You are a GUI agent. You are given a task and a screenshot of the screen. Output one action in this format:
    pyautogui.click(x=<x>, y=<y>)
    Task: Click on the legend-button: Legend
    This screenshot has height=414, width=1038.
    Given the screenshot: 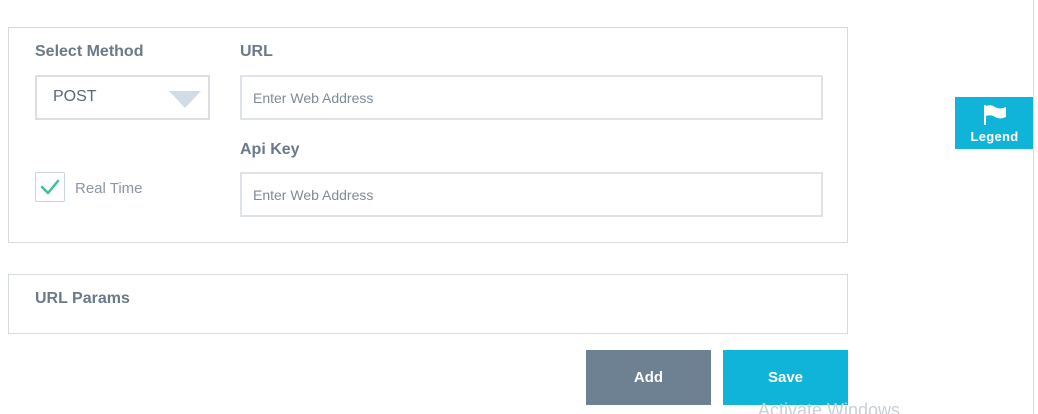 What is the action you would take?
    pyautogui.click(x=994, y=123)
    